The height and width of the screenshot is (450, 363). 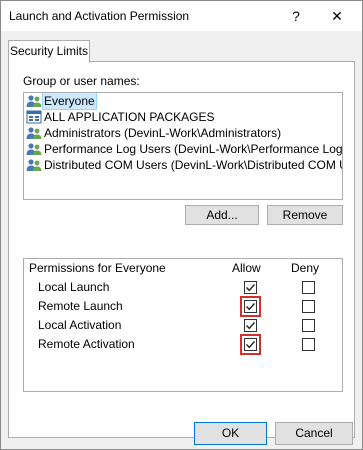 What do you see at coordinates (246, 268) in the screenshot?
I see `allow-column-header: Allow` at bounding box center [246, 268].